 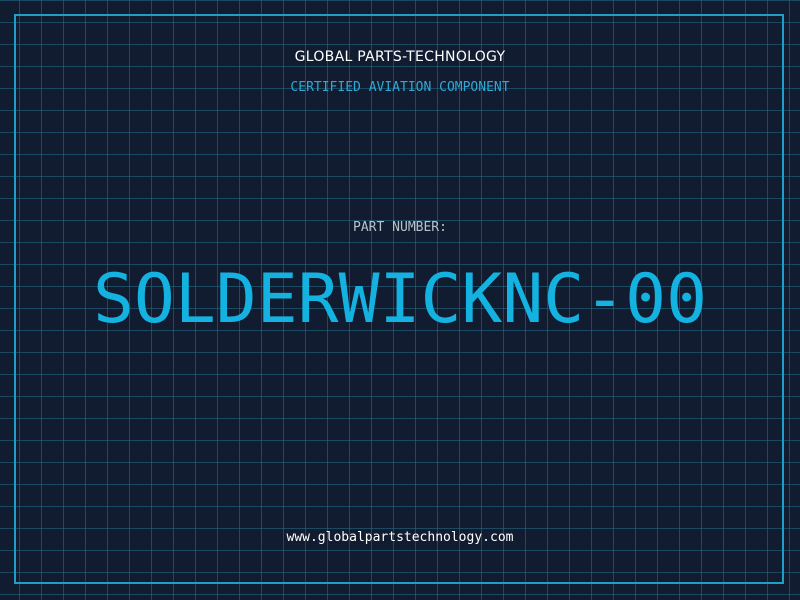 I want to click on company-name: GLOBAL PARTS-TECHNOLOGY, so click(x=400, y=57).